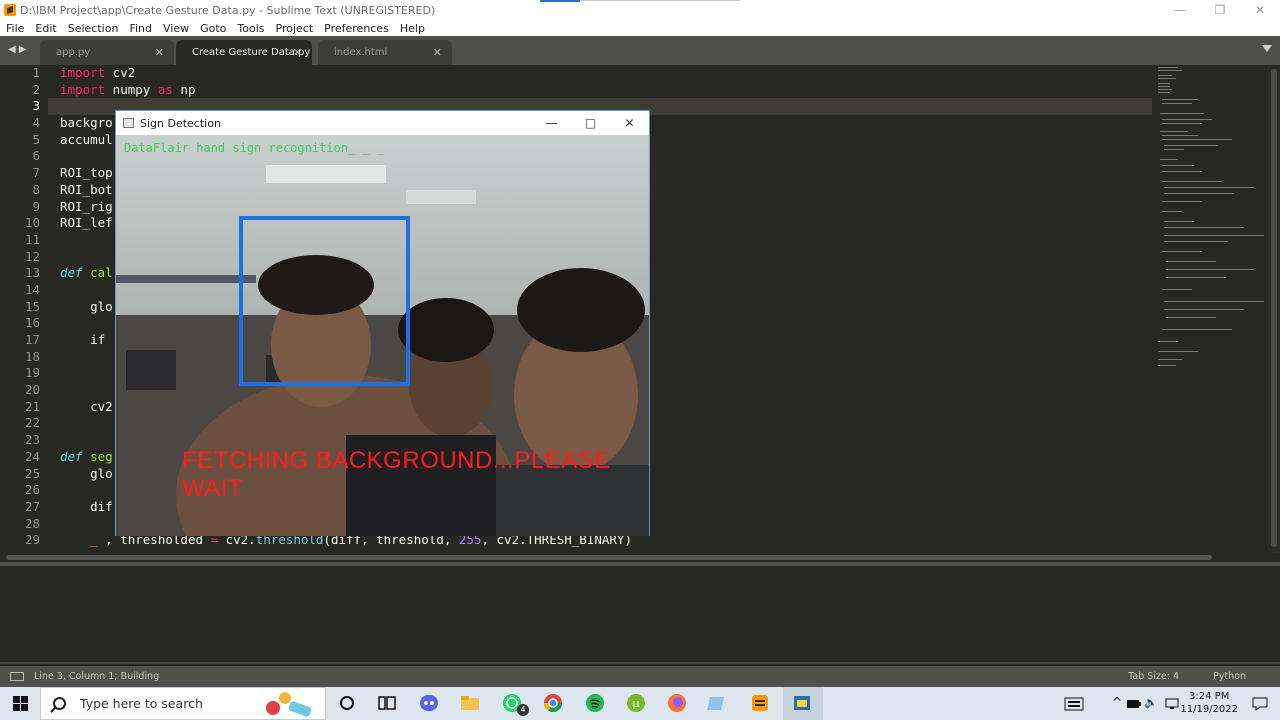 This screenshot has height=720, width=1280. Describe the element at coordinates (560, 1) in the screenshot. I see `title-accent` at that location.